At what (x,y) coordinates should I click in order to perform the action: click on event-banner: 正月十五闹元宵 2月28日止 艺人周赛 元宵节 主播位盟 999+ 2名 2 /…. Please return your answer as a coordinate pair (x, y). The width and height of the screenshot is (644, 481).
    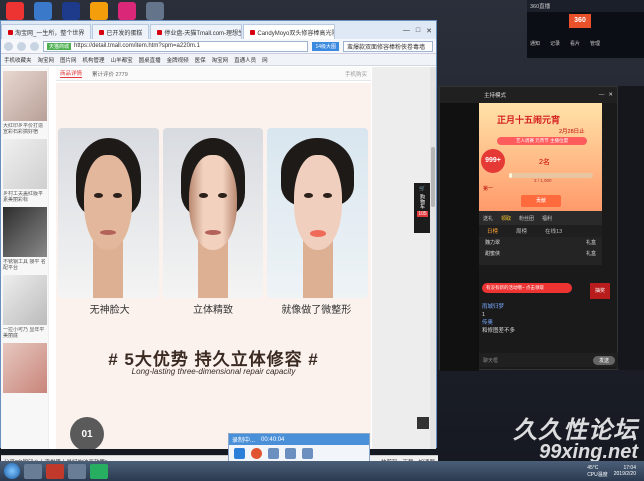
    Looking at the image, I should click on (540, 157).